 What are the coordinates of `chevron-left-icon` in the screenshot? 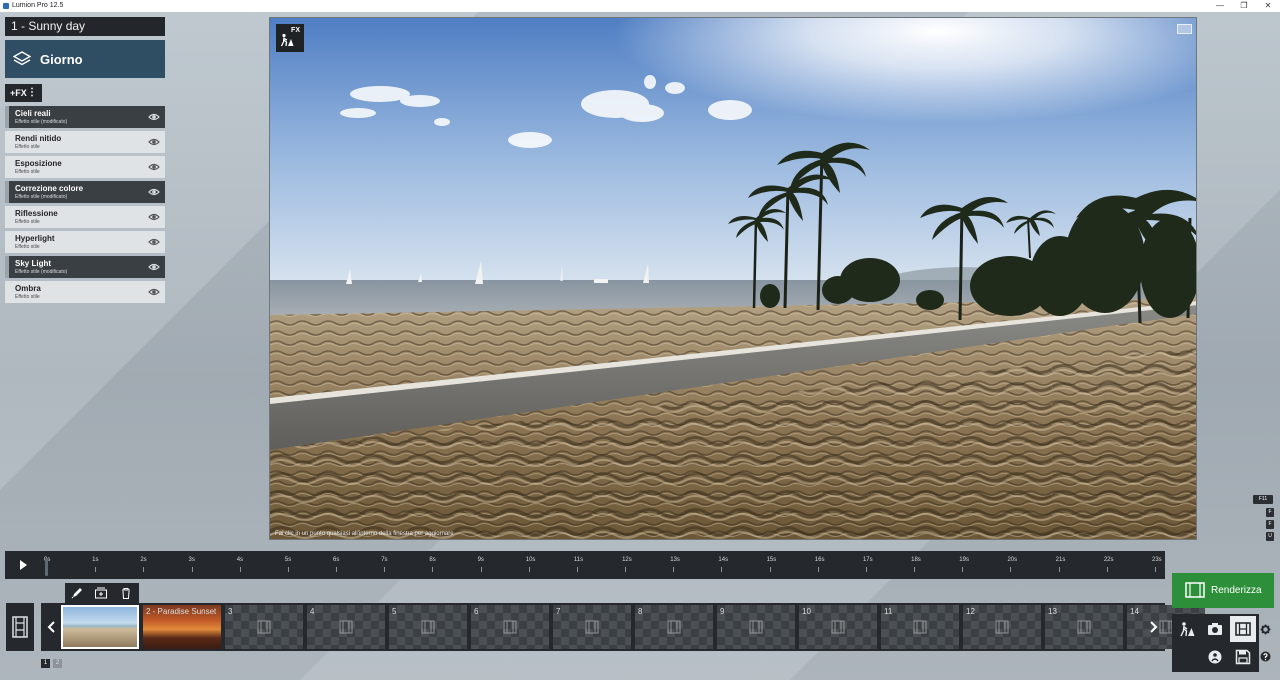 It's located at (52, 627).